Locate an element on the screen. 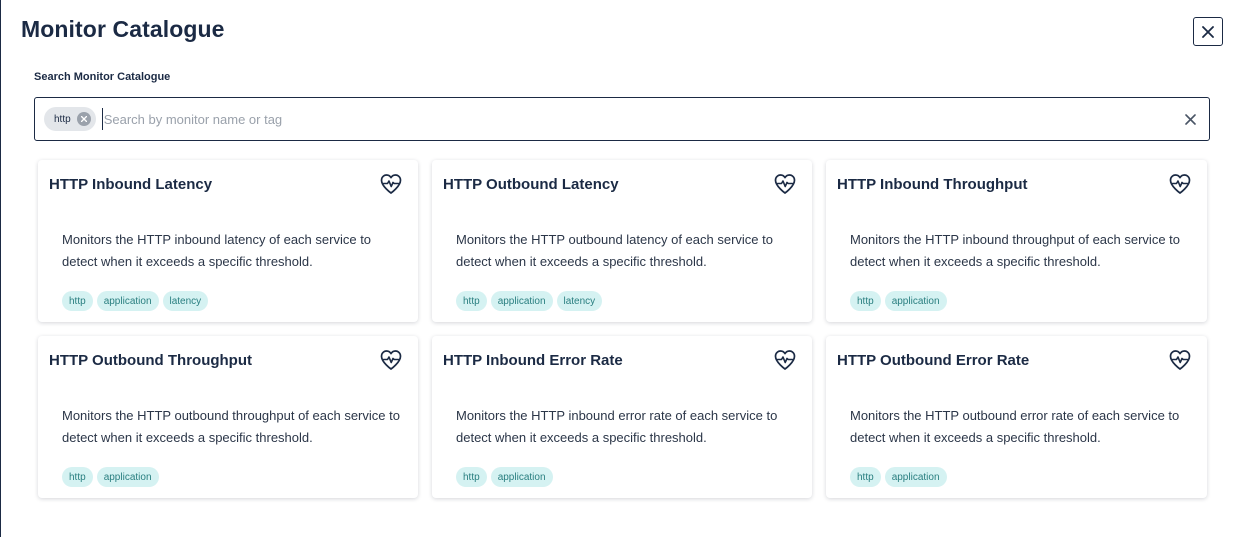 Image resolution: width=1240 pixels, height=537 pixels. filter-chip-label: http is located at coordinates (62, 119).